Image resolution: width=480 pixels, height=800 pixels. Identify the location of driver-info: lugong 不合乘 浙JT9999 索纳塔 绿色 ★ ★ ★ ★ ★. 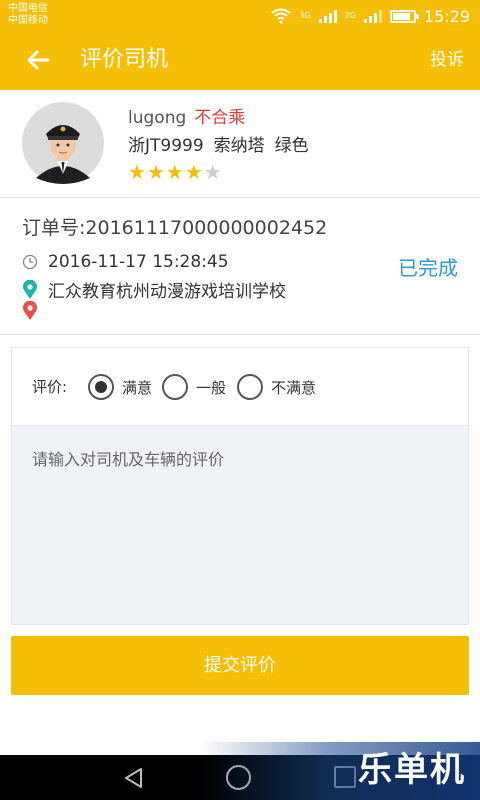
(240, 144).